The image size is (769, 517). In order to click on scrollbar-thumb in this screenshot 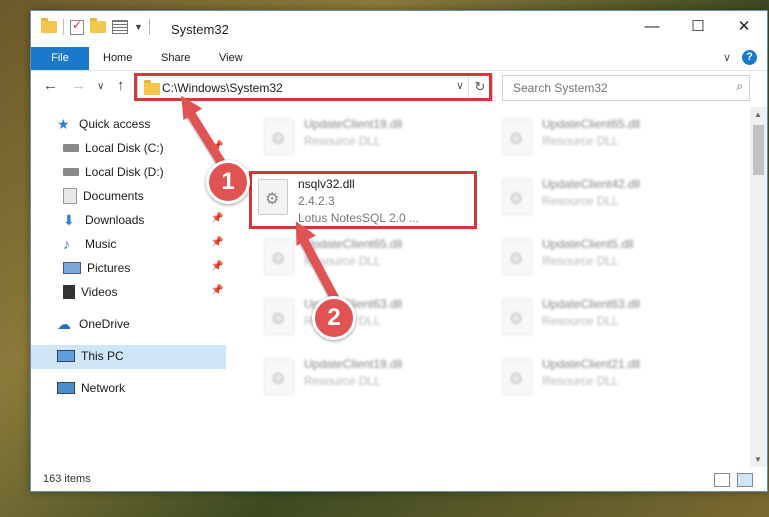, I will do `click(758, 150)`.